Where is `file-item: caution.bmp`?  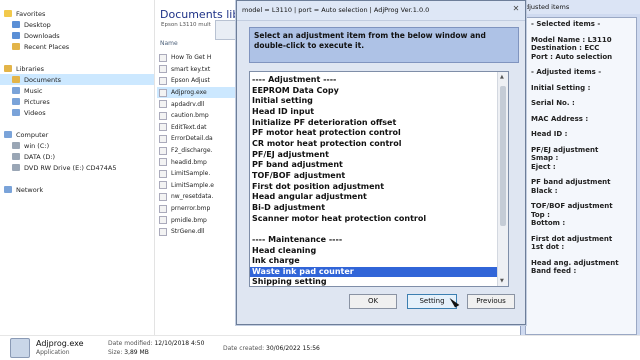 file-item: caution.bmp is located at coordinates (200, 116).